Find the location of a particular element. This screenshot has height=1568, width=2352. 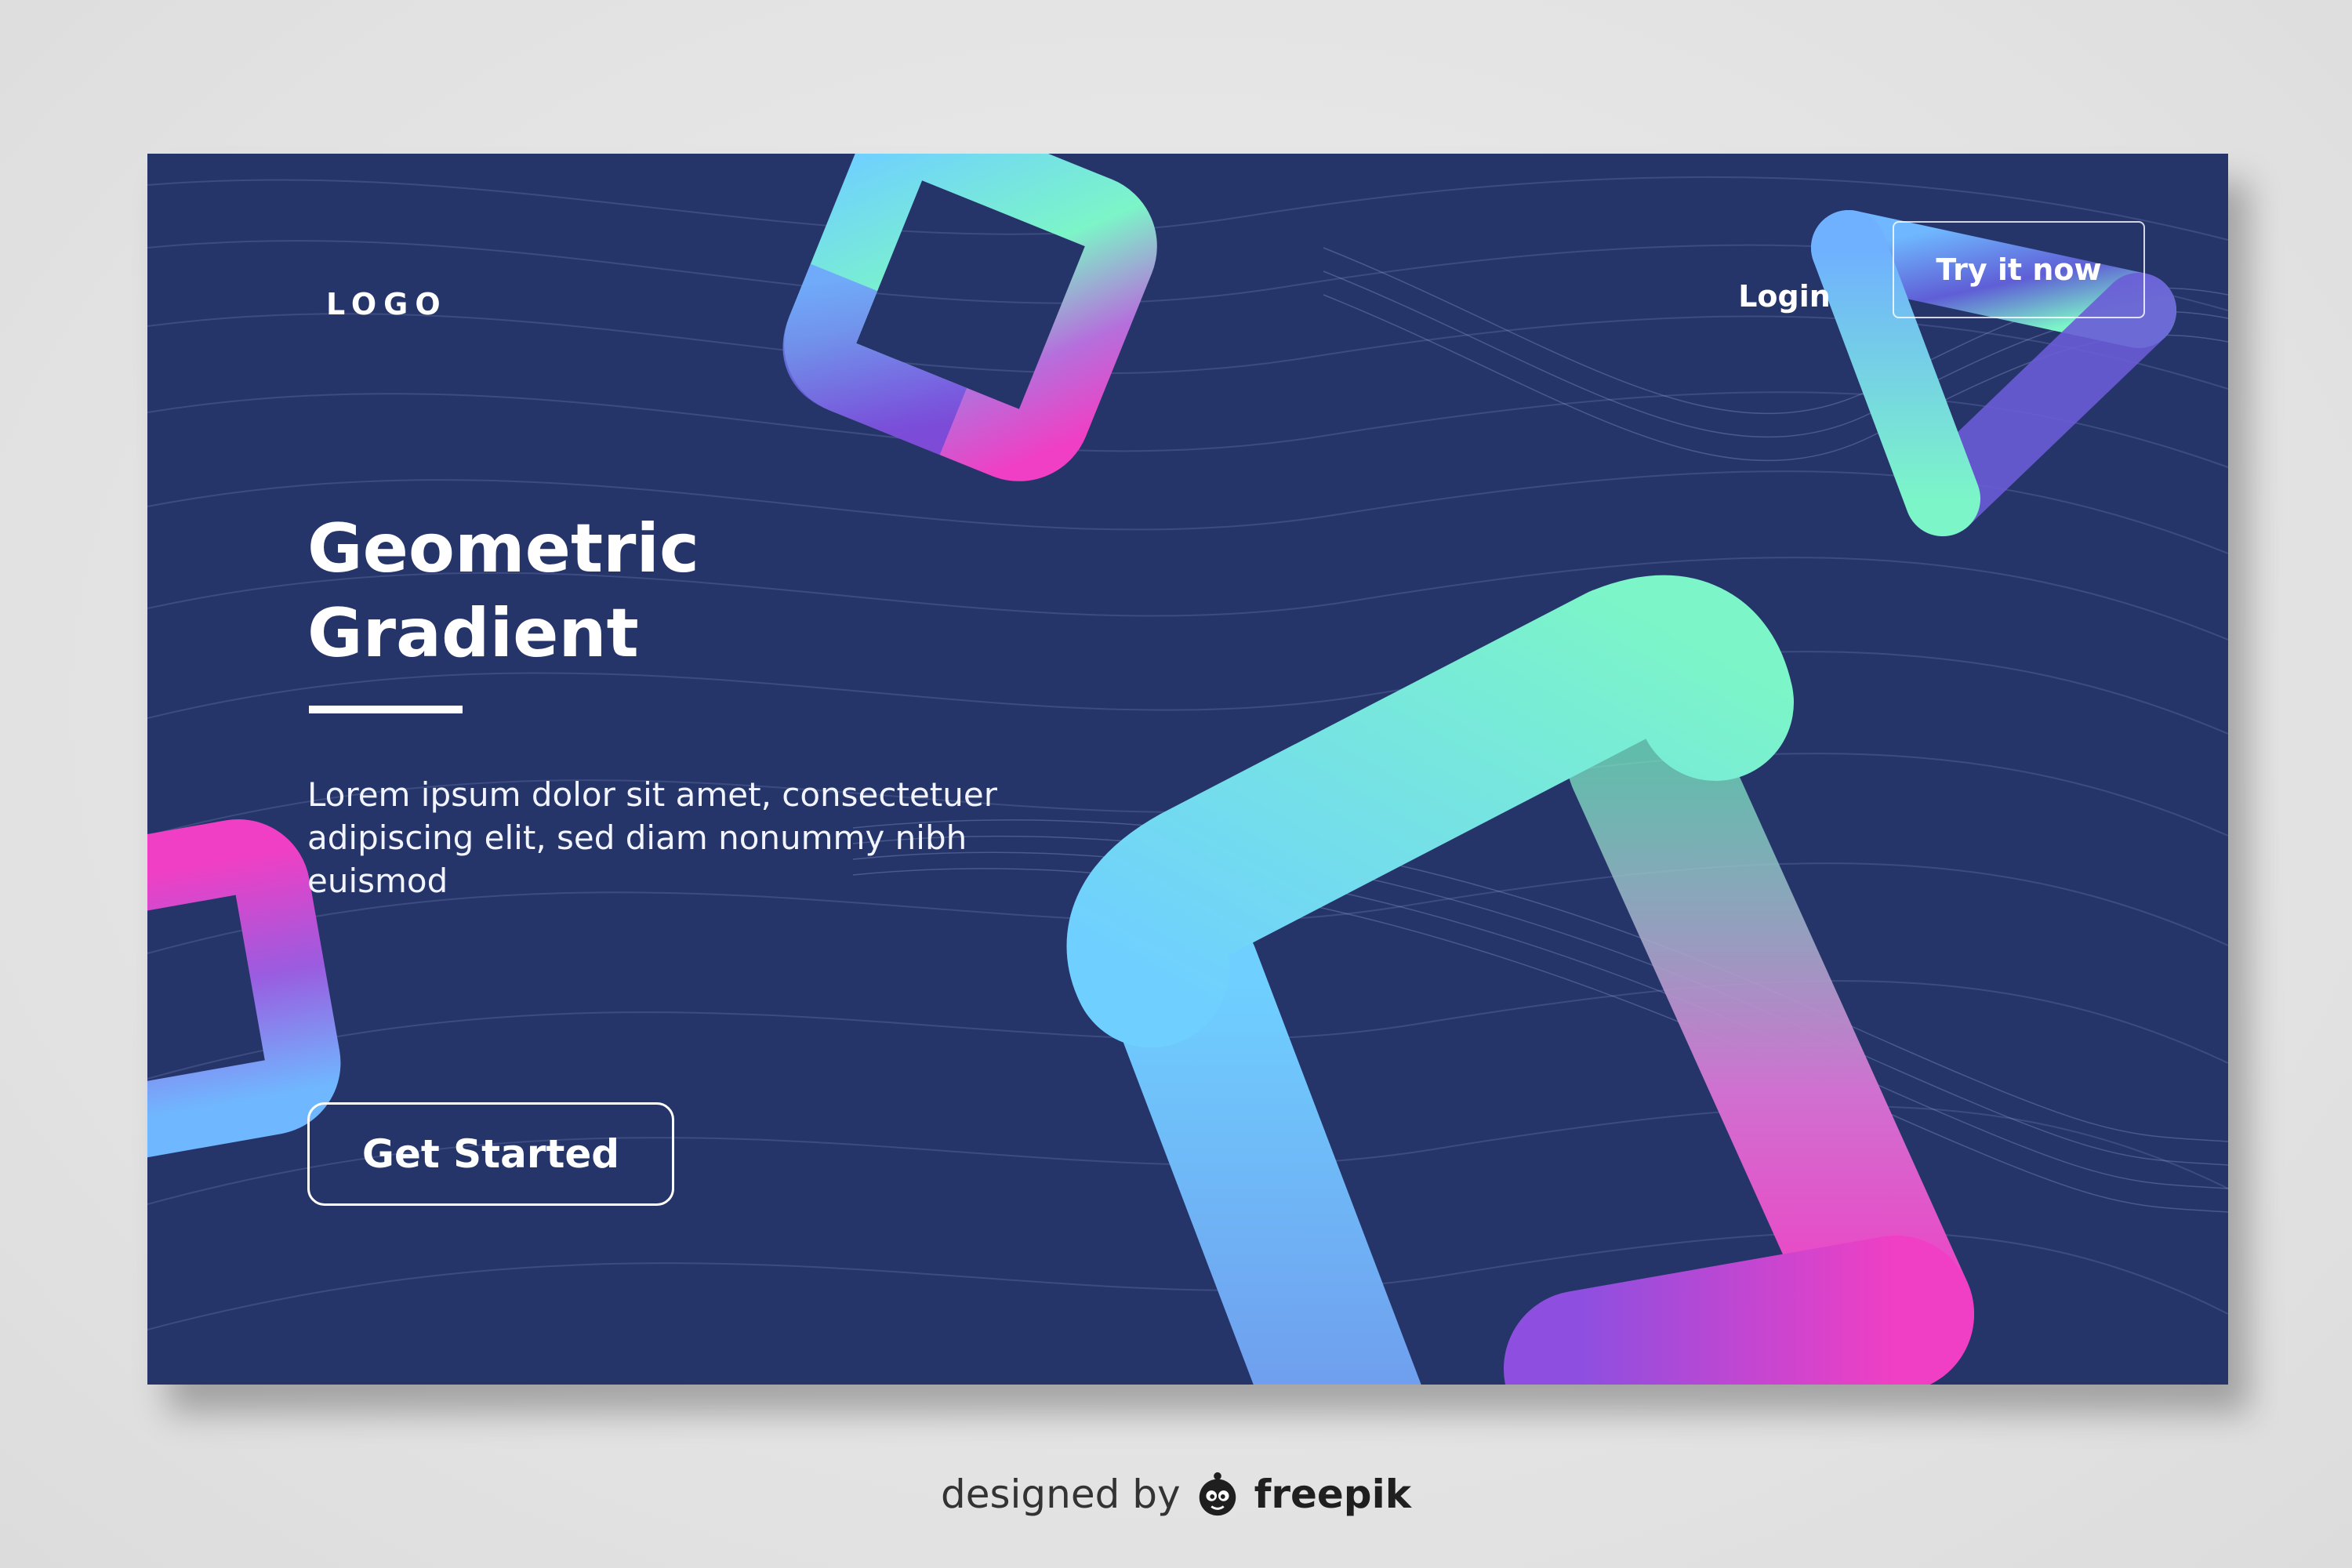

top-square-shape is located at coordinates (970, 317).